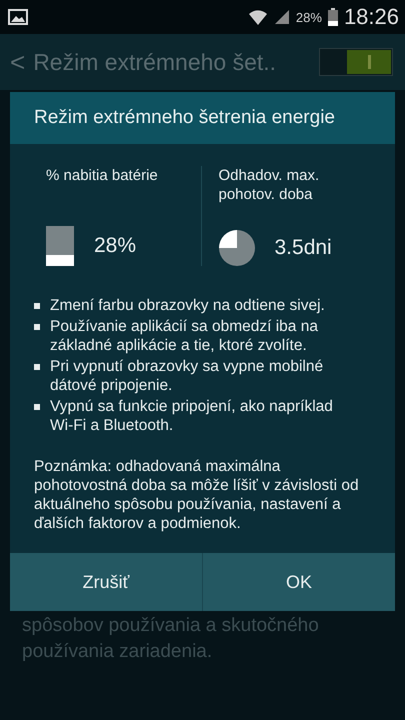 The image size is (405, 720). Describe the element at coordinates (258, 17) in the screenshot. I see `wifi-icon` at that location.